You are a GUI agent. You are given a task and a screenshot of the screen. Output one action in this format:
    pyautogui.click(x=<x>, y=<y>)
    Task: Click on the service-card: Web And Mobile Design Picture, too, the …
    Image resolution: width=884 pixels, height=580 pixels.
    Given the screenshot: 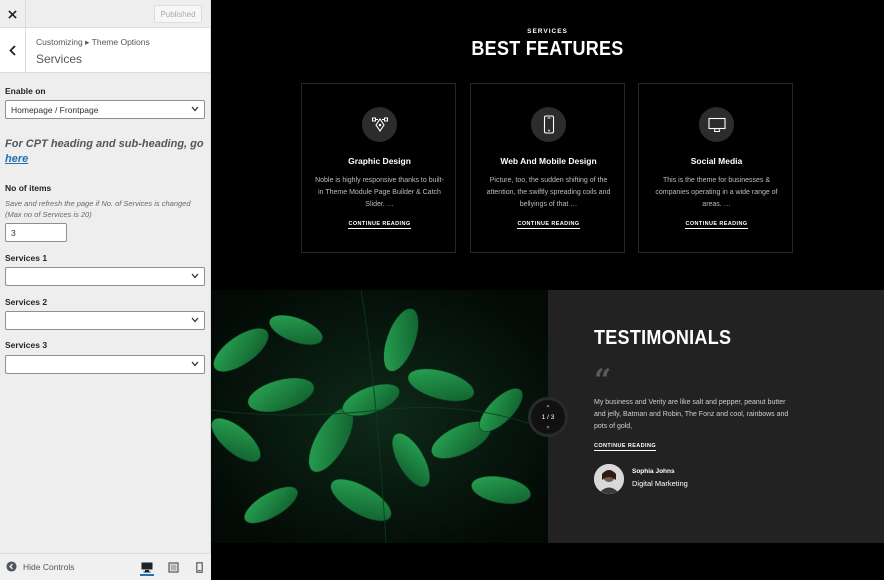 What is the action you would take?
    pyautogui.click(x=547, y=168)
    